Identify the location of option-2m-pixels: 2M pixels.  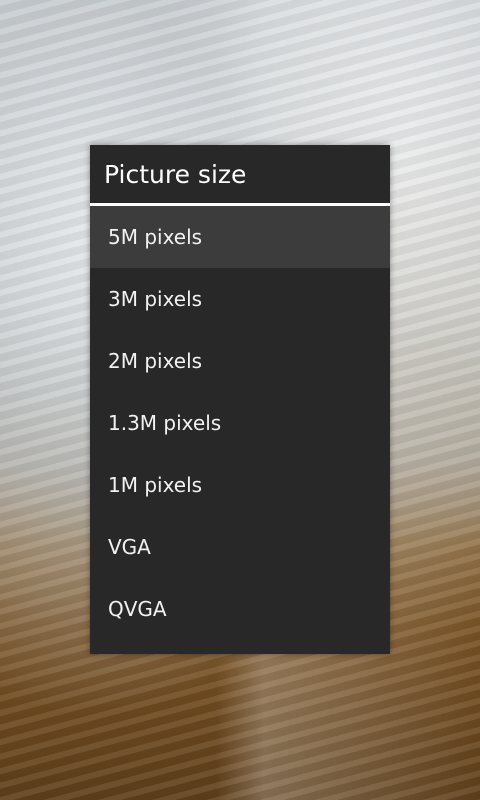
(240, 361).